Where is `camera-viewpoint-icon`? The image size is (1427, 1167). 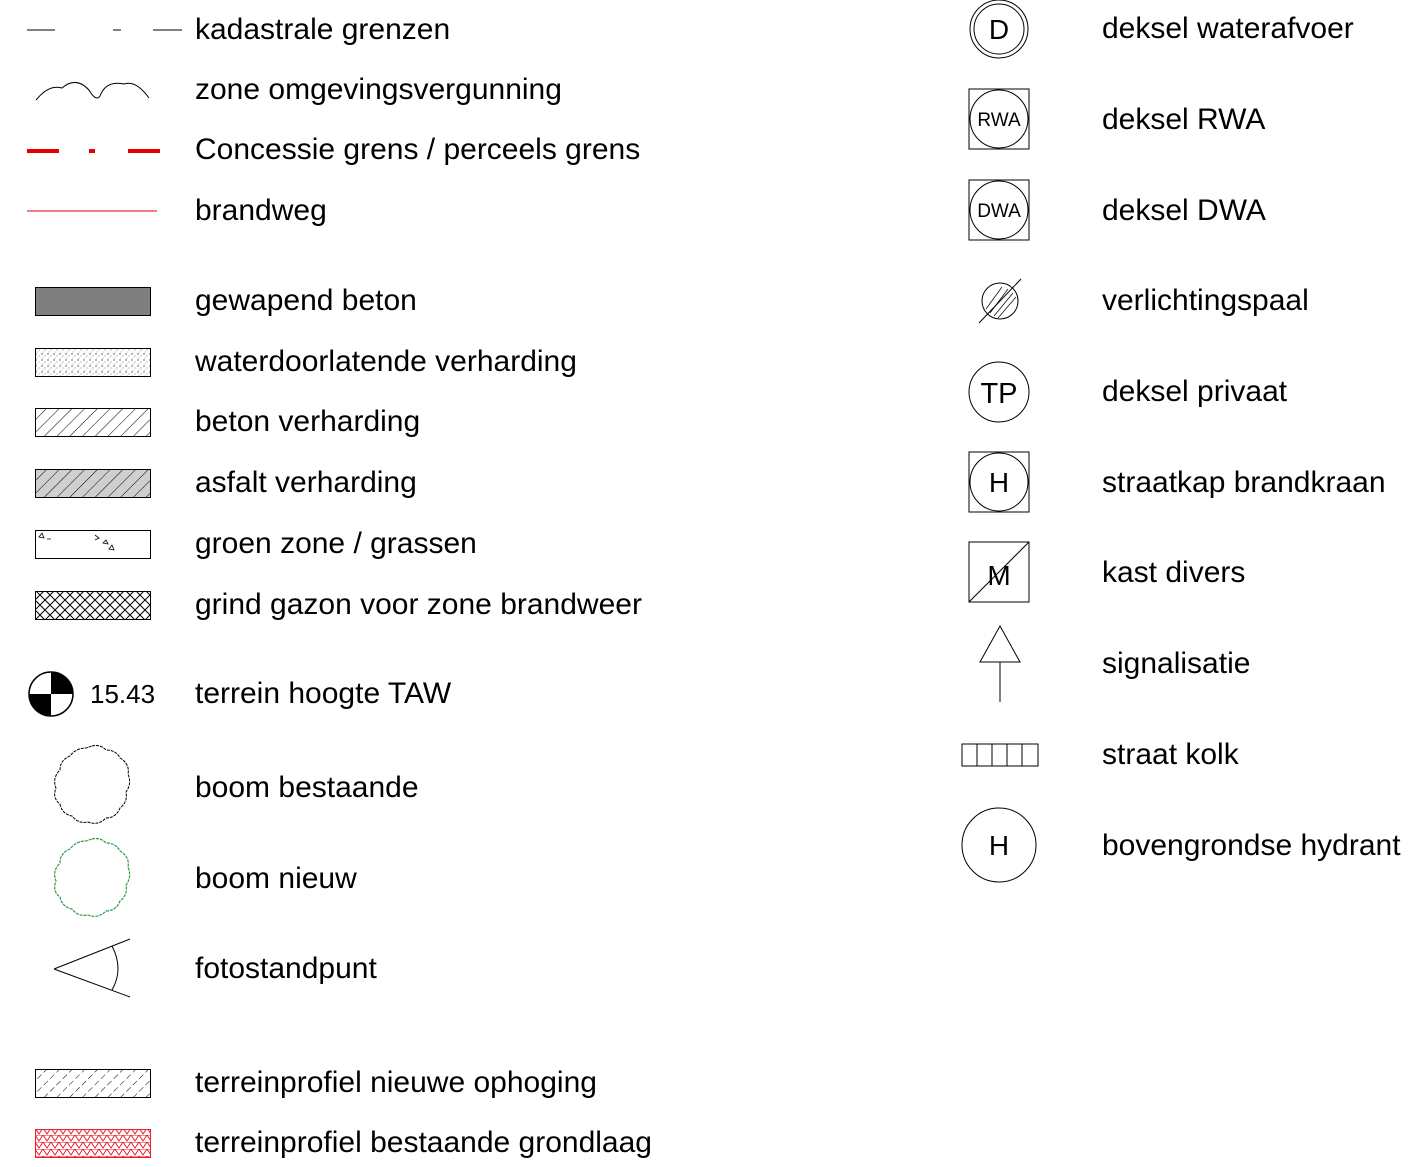
camera-viewpoint-icon is located at coordinates (92, 968).